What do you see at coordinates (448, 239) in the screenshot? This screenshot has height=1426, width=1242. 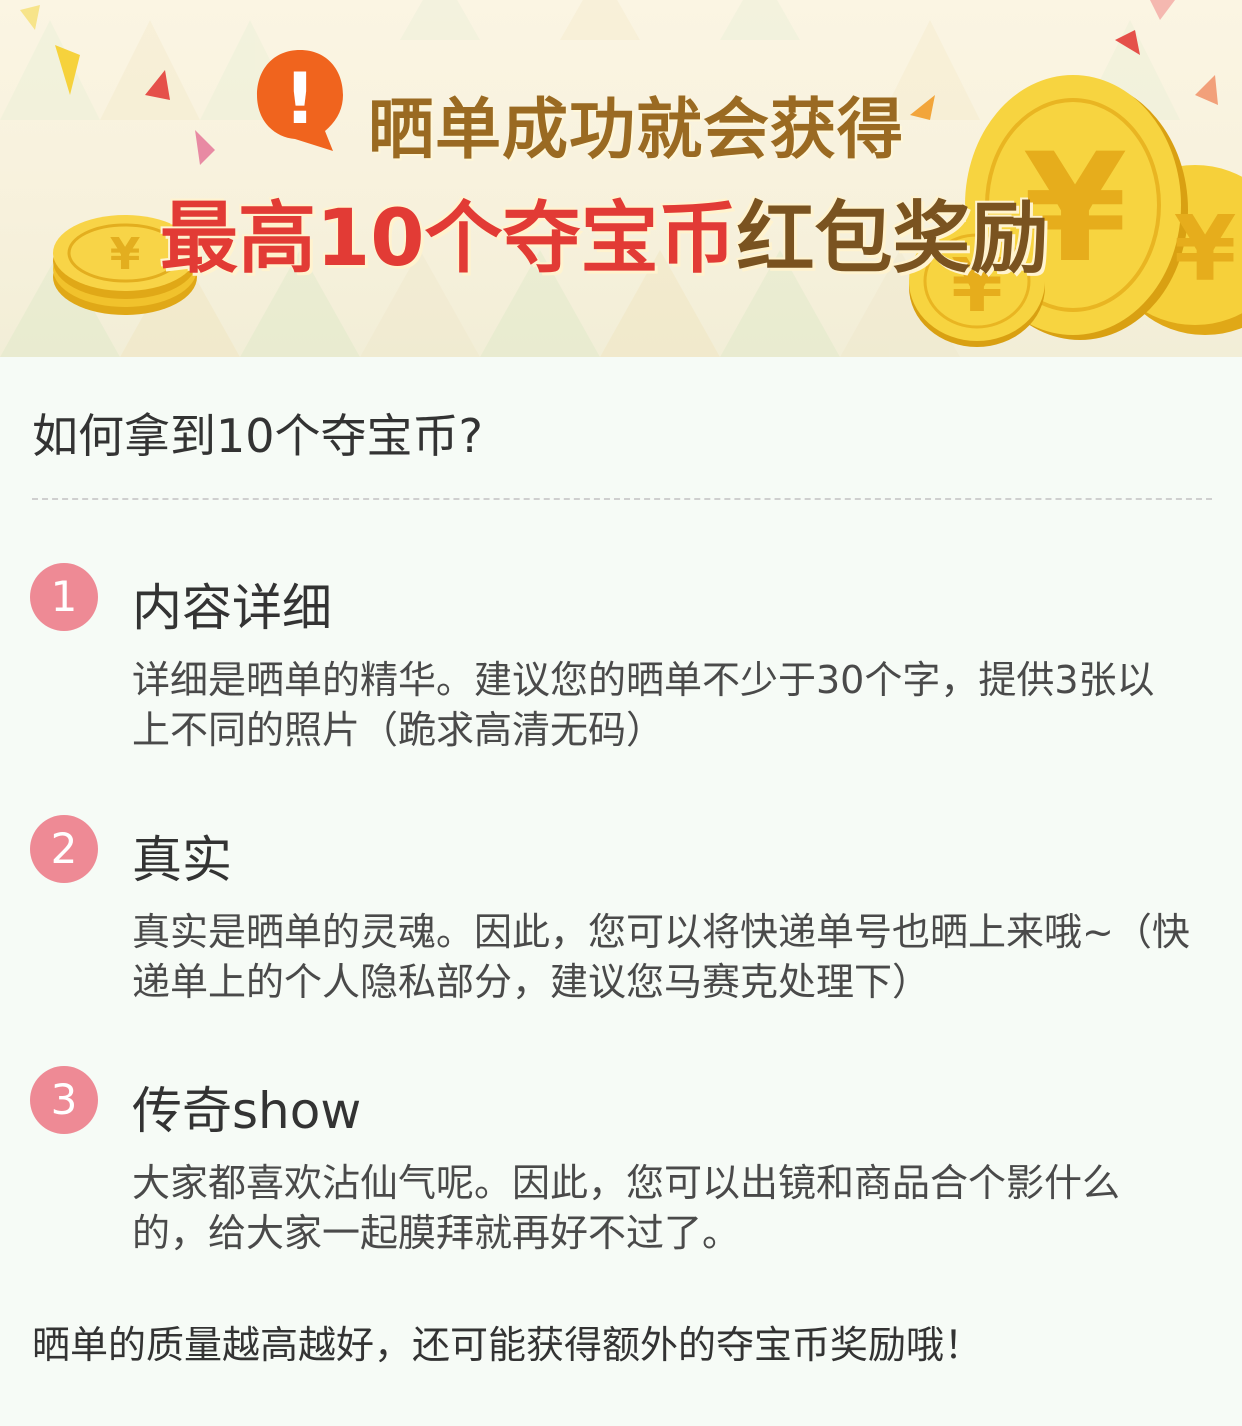 I see `banner-highlight-text: 最高10个夺宝币` at bounding box center [448, 239].